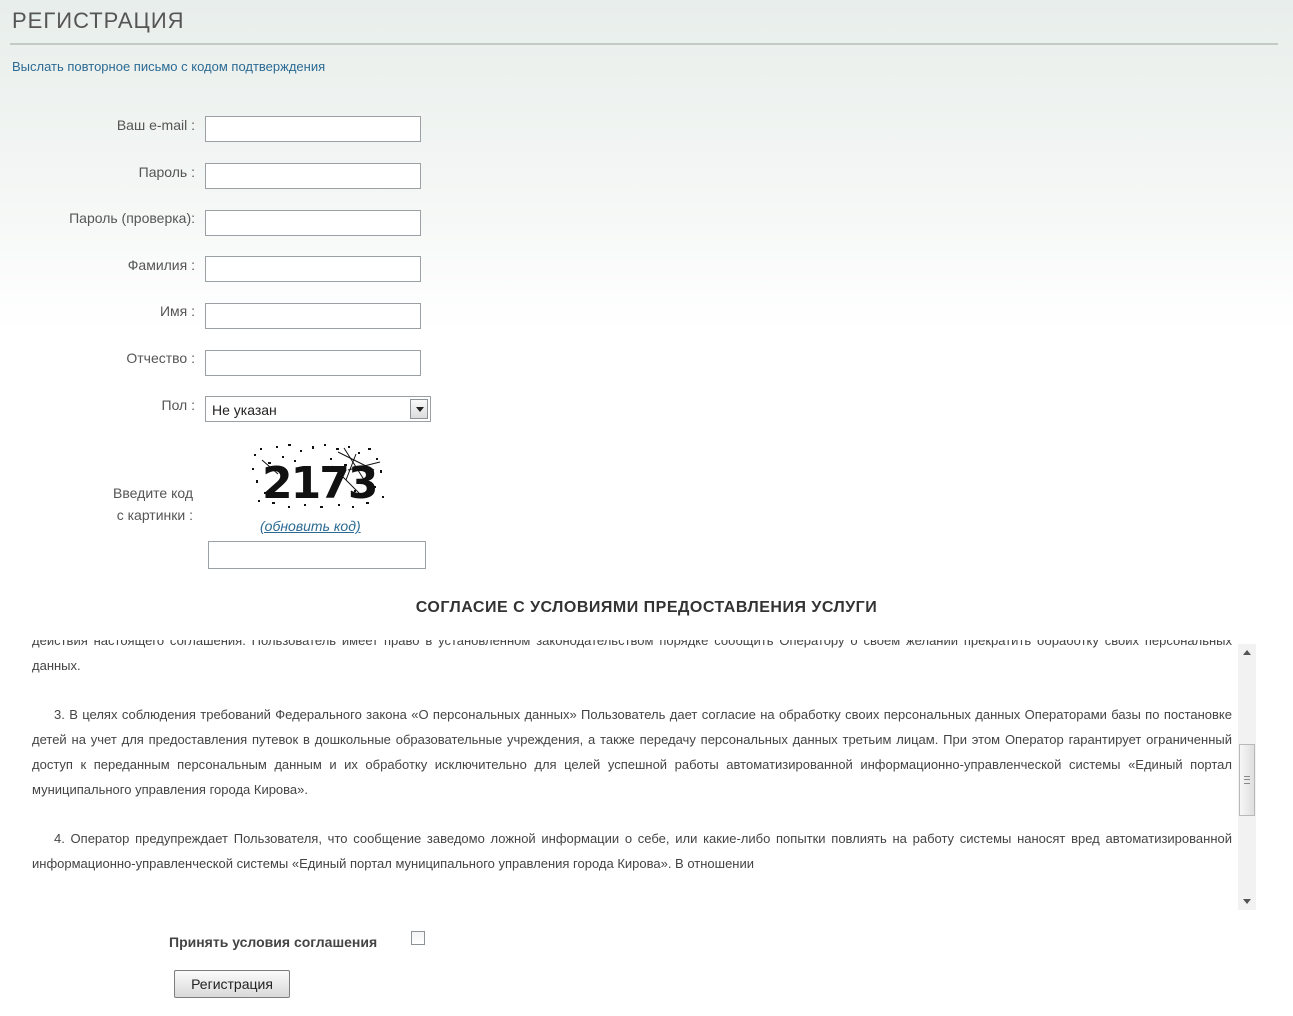 The height and width of the screenshot is (1016, 1293). Describe the element at coordinates (313, 316) in the screenshot. I see `firstname-field` at that location.